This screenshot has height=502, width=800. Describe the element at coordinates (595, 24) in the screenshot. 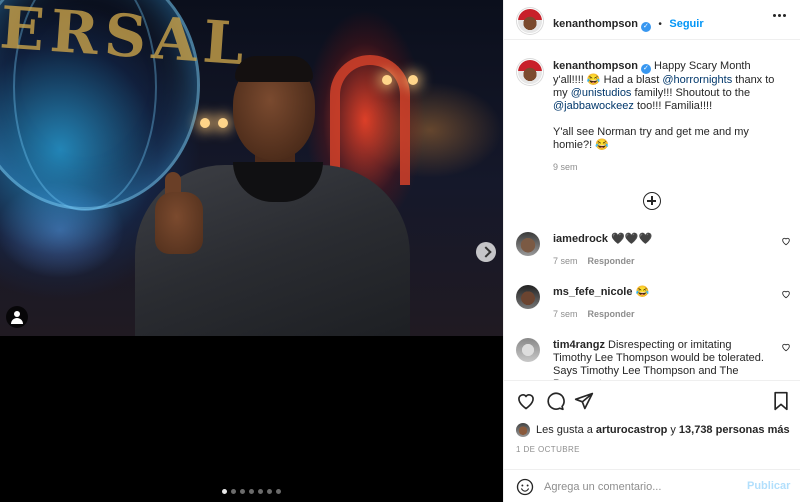

I see `author-username: kenanthompson` at that location.